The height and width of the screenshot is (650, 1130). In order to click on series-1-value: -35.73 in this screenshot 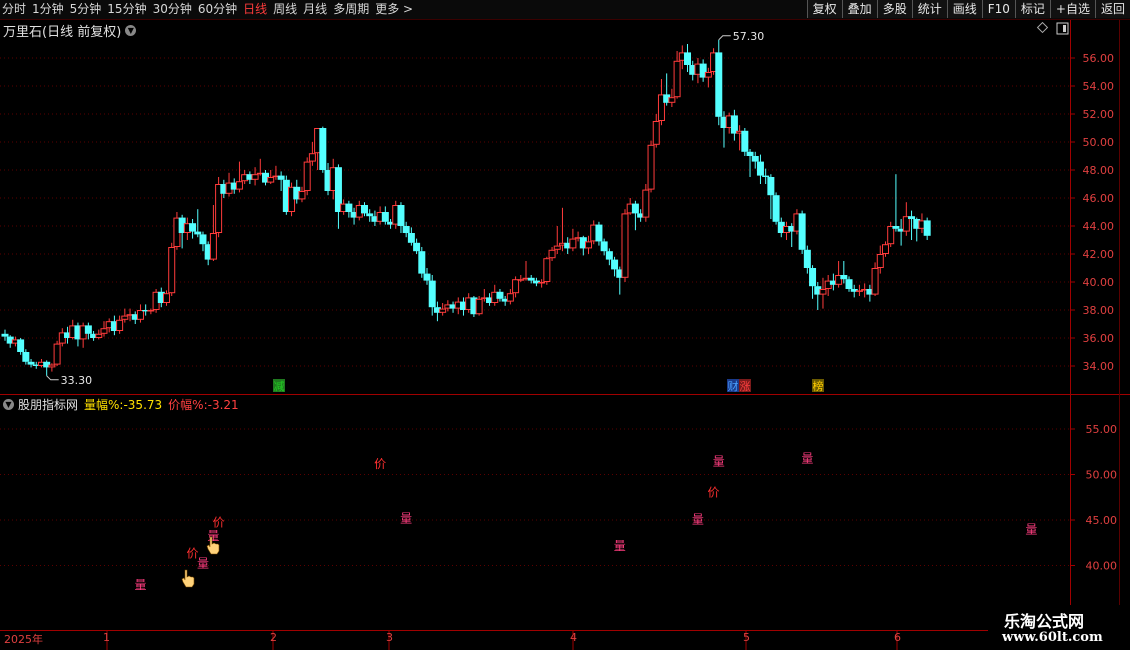, I will do `click(143, 404)`.